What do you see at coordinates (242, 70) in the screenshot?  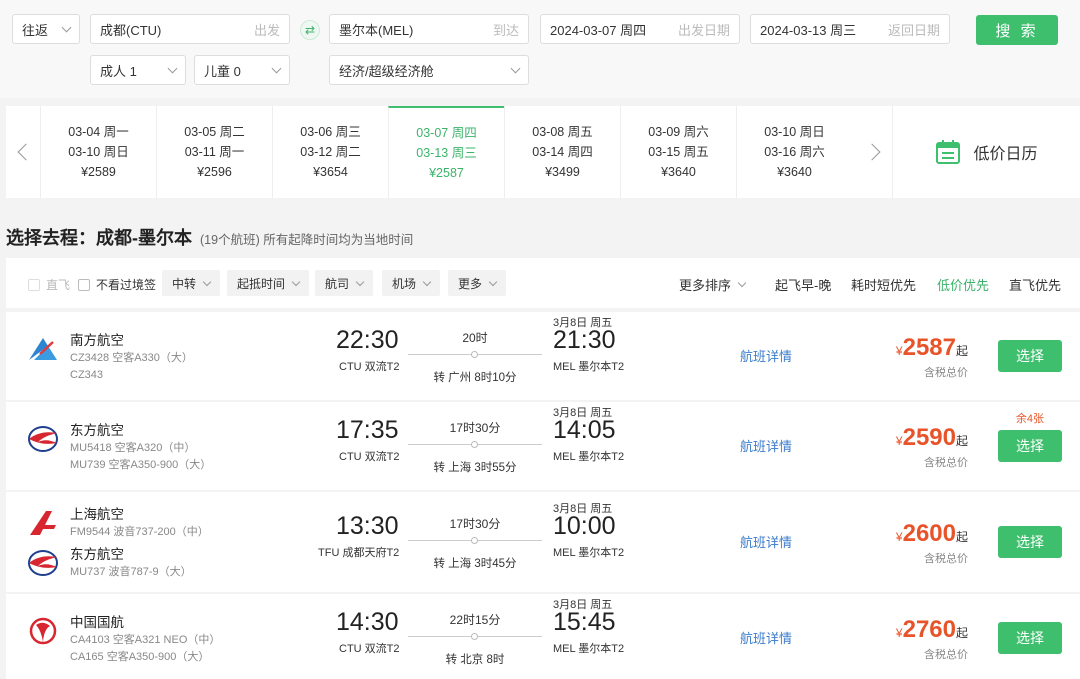 I see `children-select: 儿童 0` at bounding box center [242, 70].